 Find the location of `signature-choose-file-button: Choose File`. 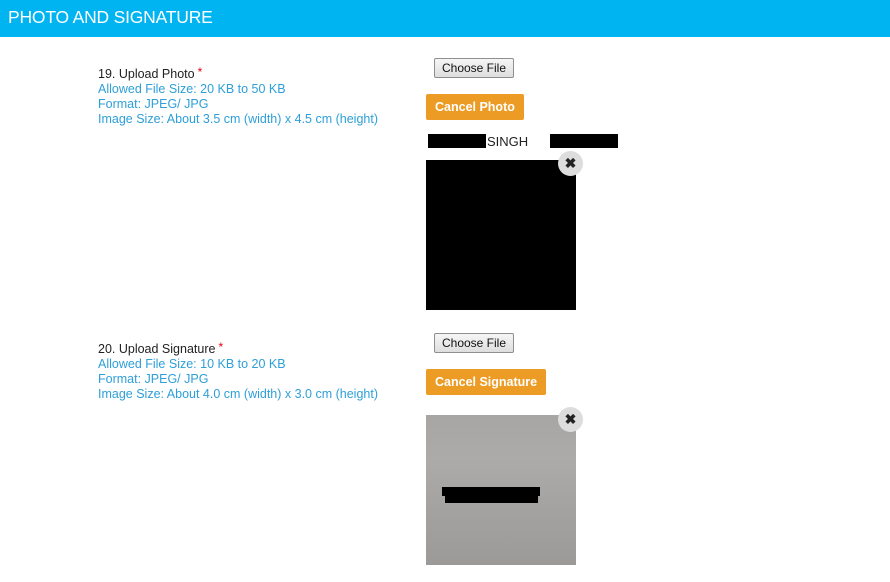

signature-choose-file-button: Choose File is located at coordinates (474, 343).